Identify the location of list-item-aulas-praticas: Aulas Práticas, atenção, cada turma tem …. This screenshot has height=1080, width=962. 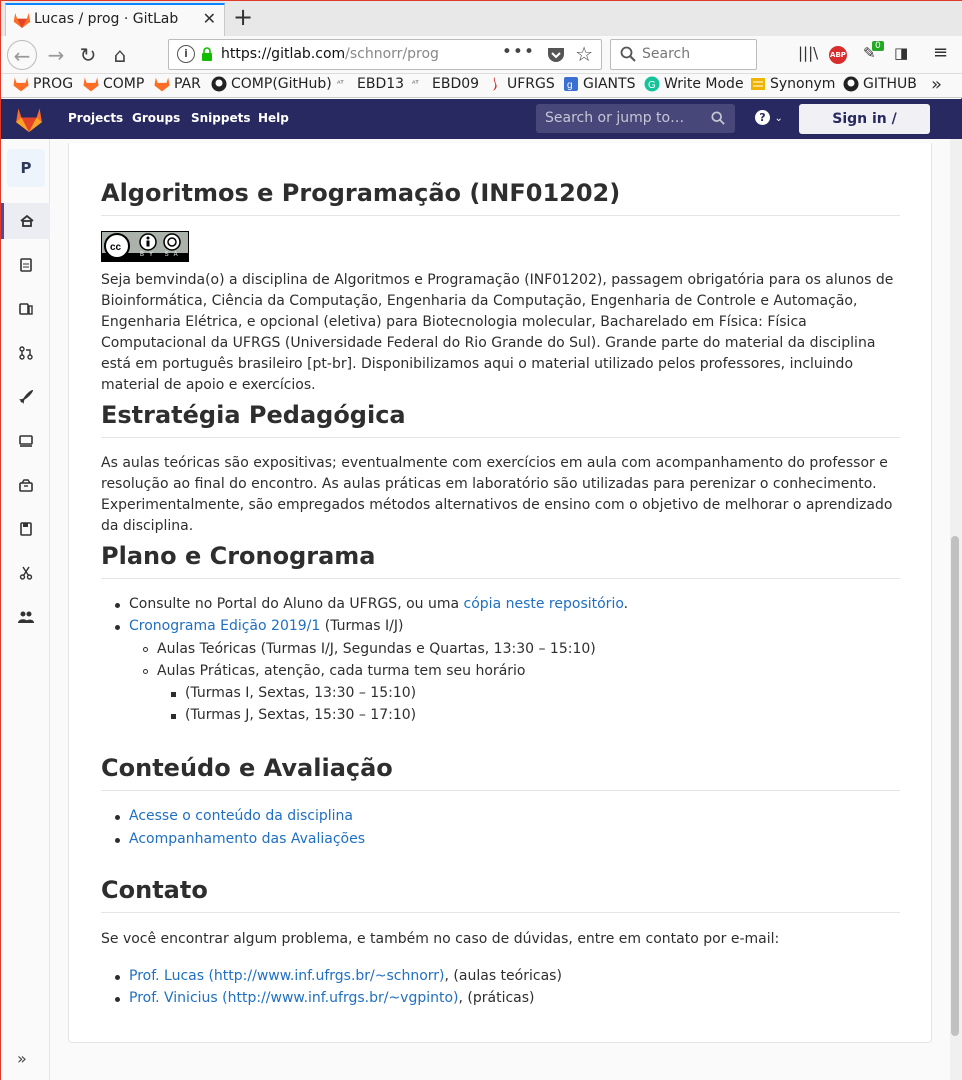
(341, 671).